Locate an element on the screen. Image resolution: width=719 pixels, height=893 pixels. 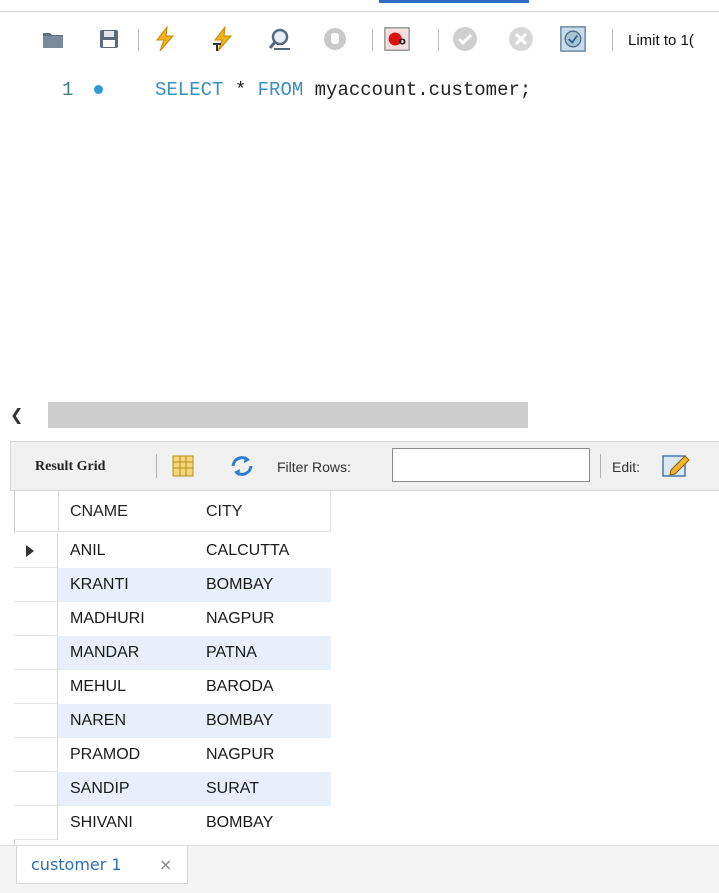
filter-rows-input is located at coordinates (491, 465).